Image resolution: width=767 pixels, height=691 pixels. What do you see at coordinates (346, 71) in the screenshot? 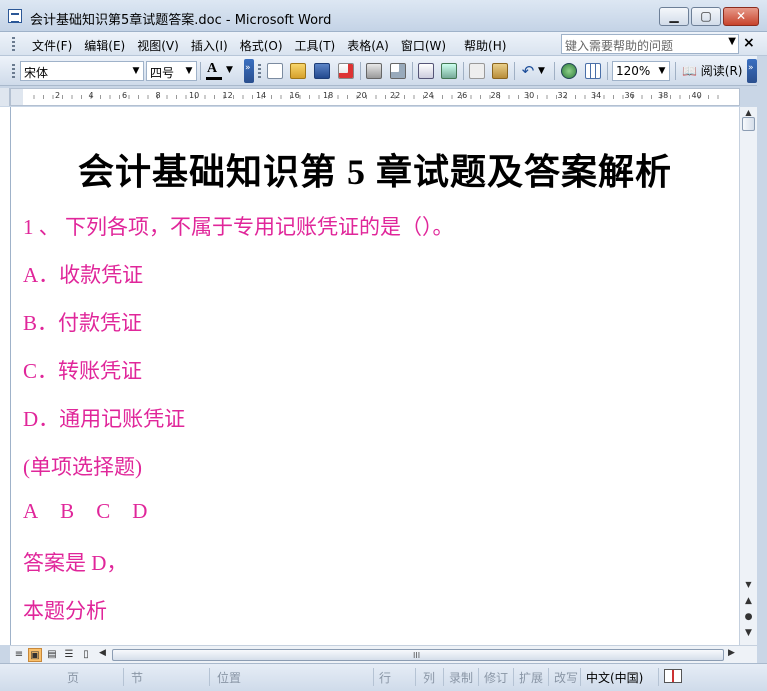
I see `permission-icon` at bounding box center [346, 71].